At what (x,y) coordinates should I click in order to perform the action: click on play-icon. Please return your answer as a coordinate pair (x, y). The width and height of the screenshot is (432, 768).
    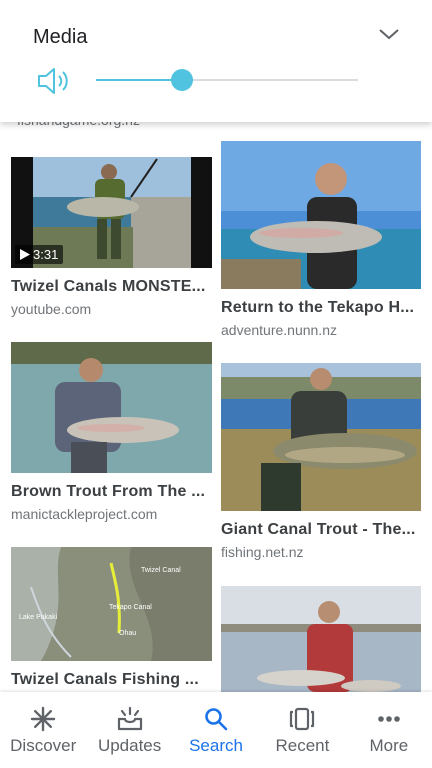
    Looking at the image, I should click on (25, 254).